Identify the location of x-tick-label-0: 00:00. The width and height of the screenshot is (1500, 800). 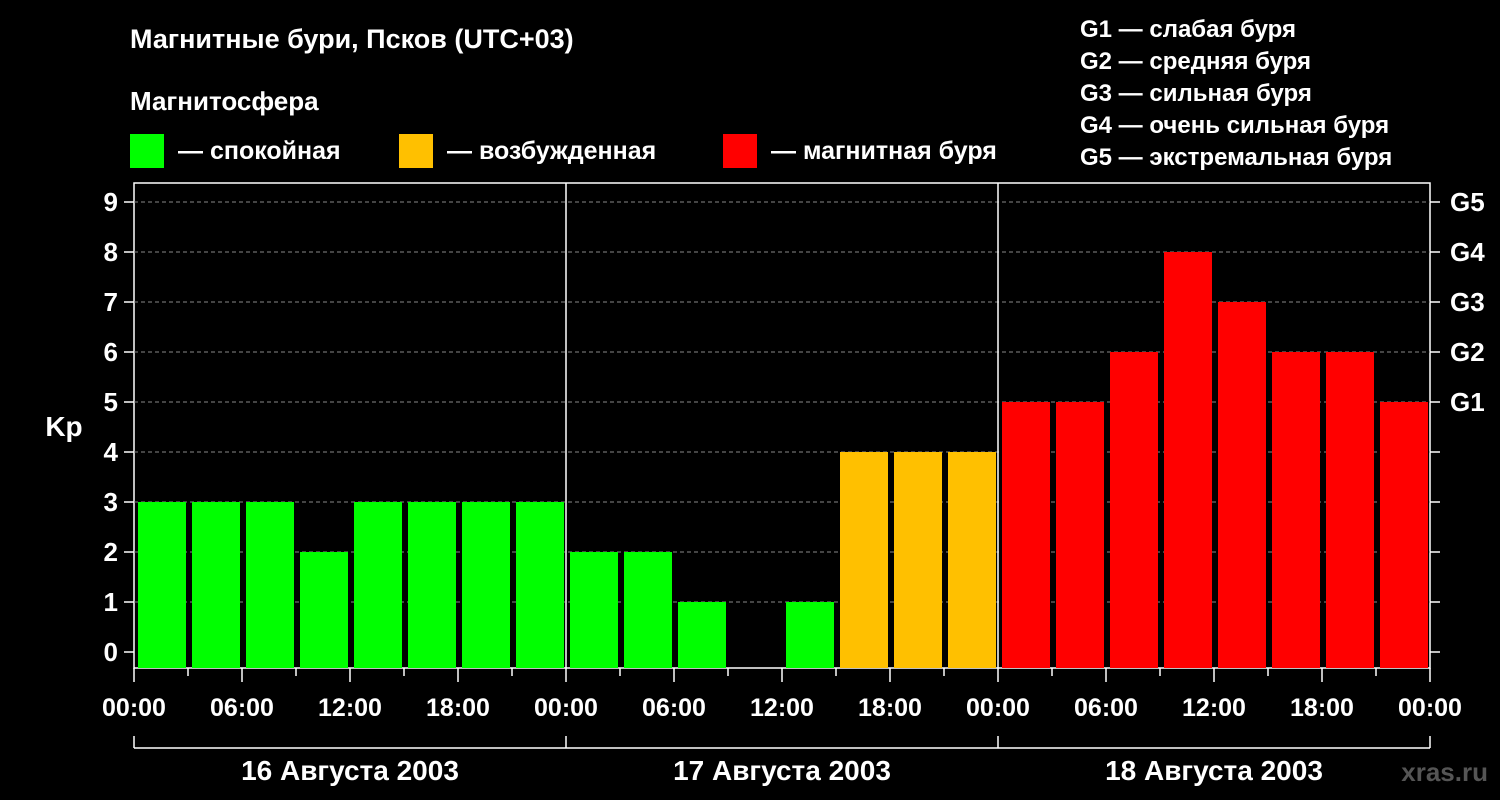
(134, 708).